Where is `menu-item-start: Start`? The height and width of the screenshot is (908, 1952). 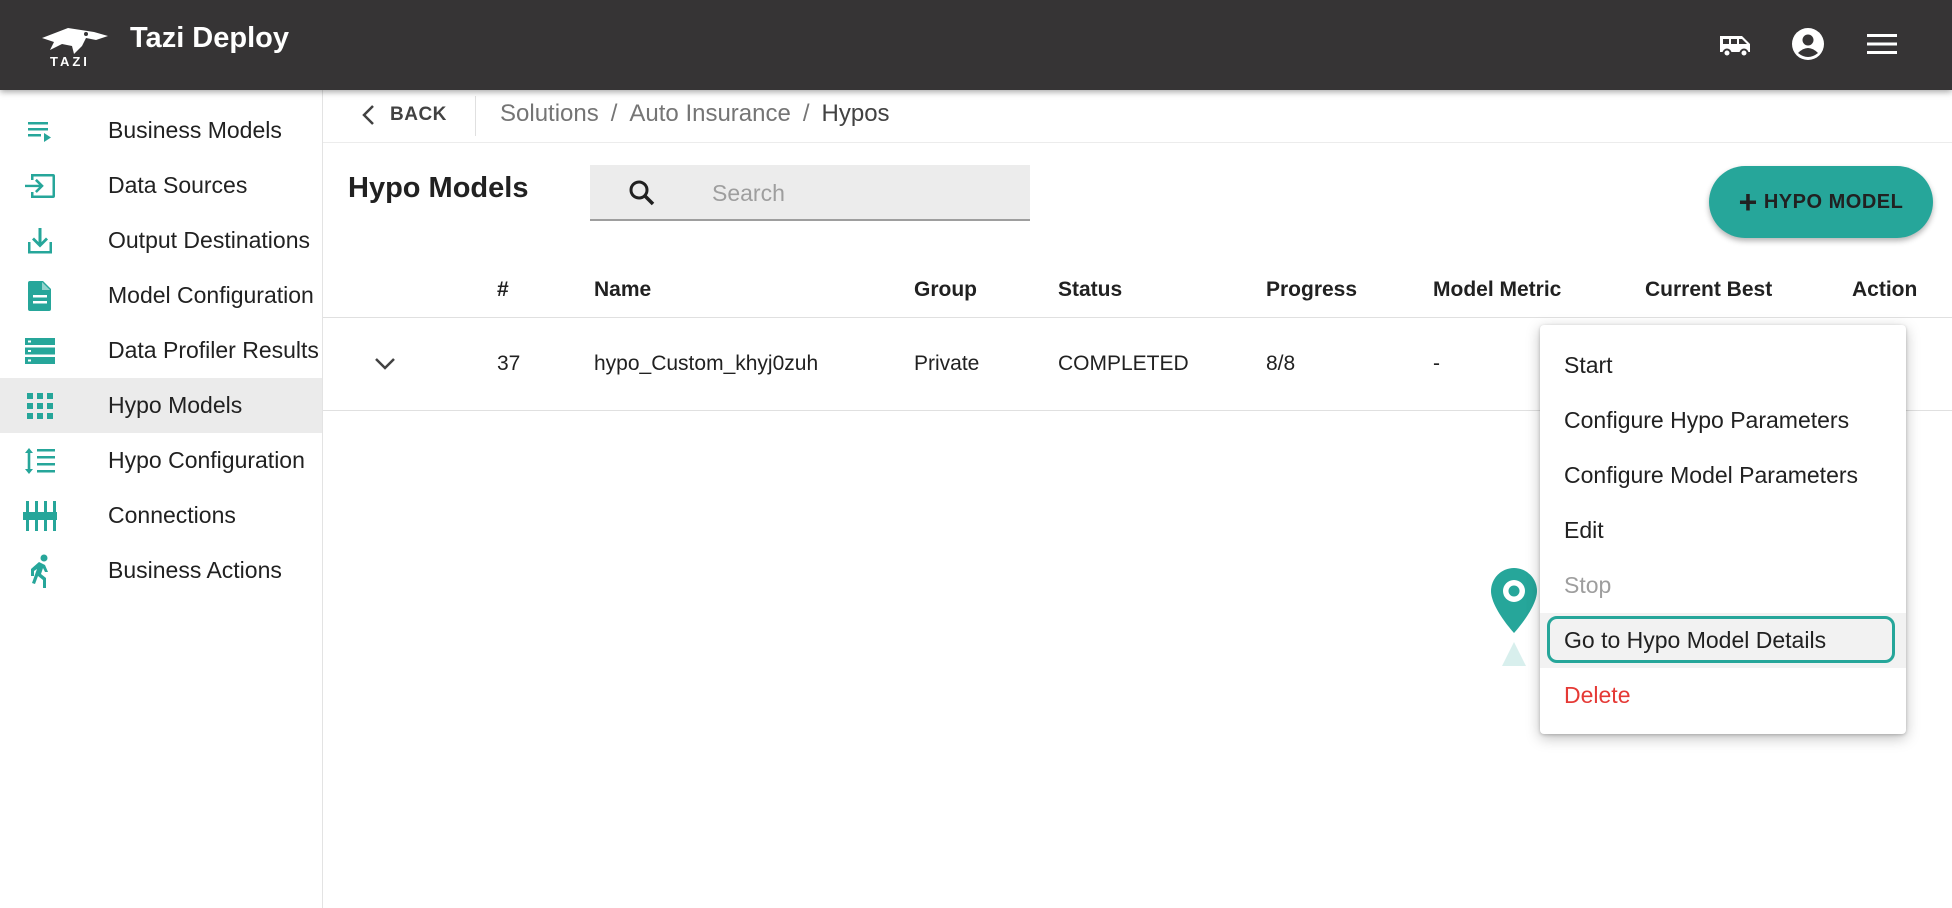
menu-item-start: Start is located at coordinates (1723, 365).